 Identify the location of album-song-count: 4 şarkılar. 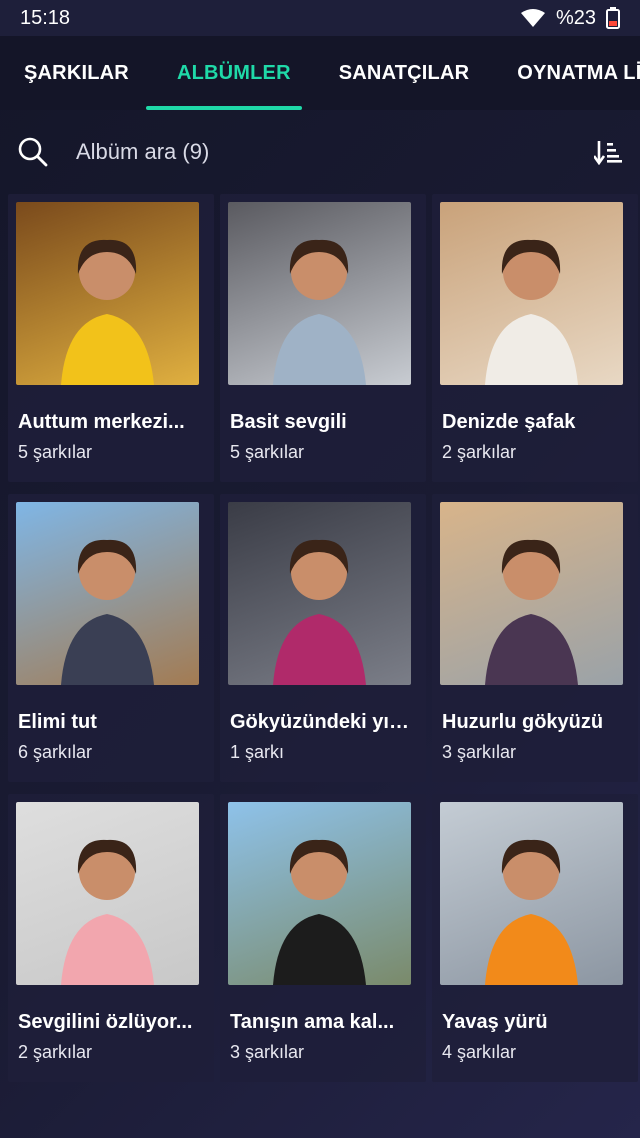
(479, 1052).